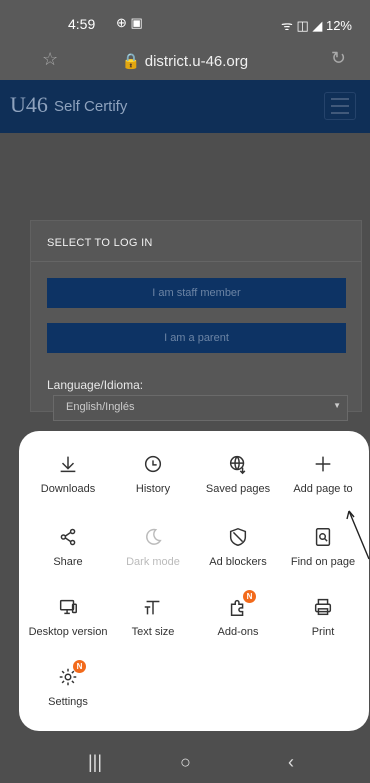  What do you see at coordinates (131, 61) in the screenshot?
I see `lock-icon: 🔒` at bounding box center [131, 61].